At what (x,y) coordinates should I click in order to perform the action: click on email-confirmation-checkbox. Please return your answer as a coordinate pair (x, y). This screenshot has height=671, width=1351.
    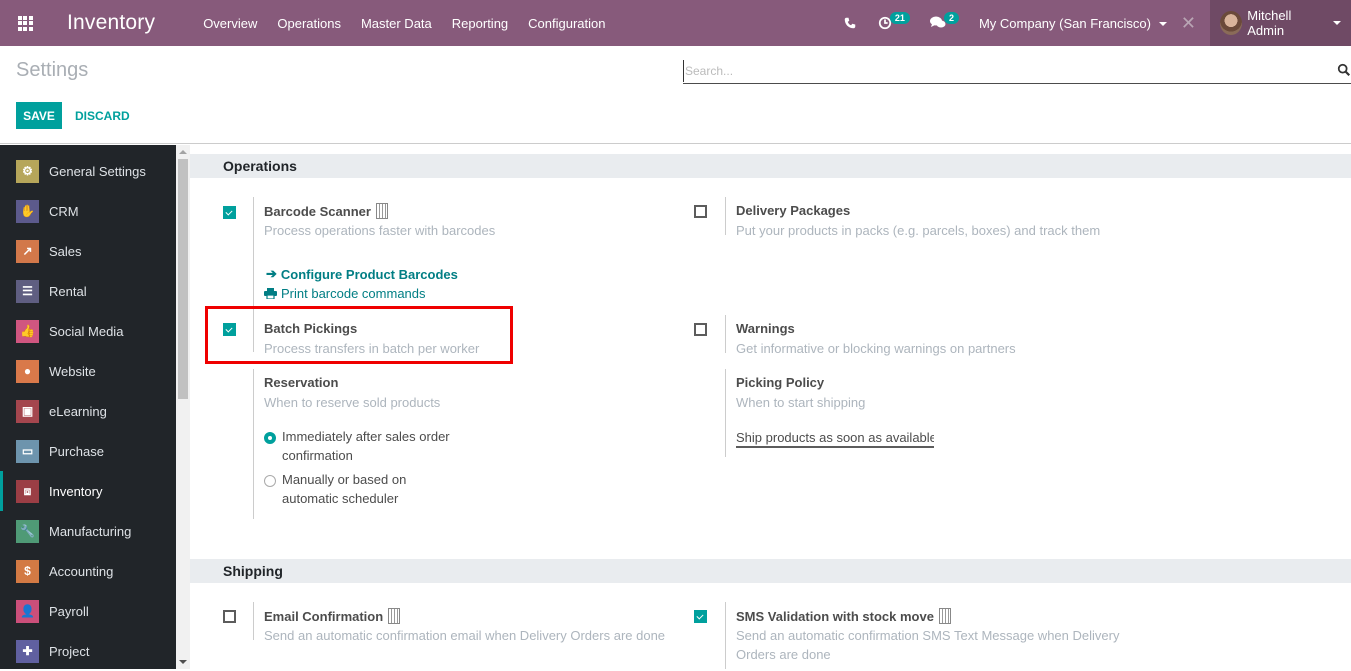
    Looking at the image, I should click on (229, 616).